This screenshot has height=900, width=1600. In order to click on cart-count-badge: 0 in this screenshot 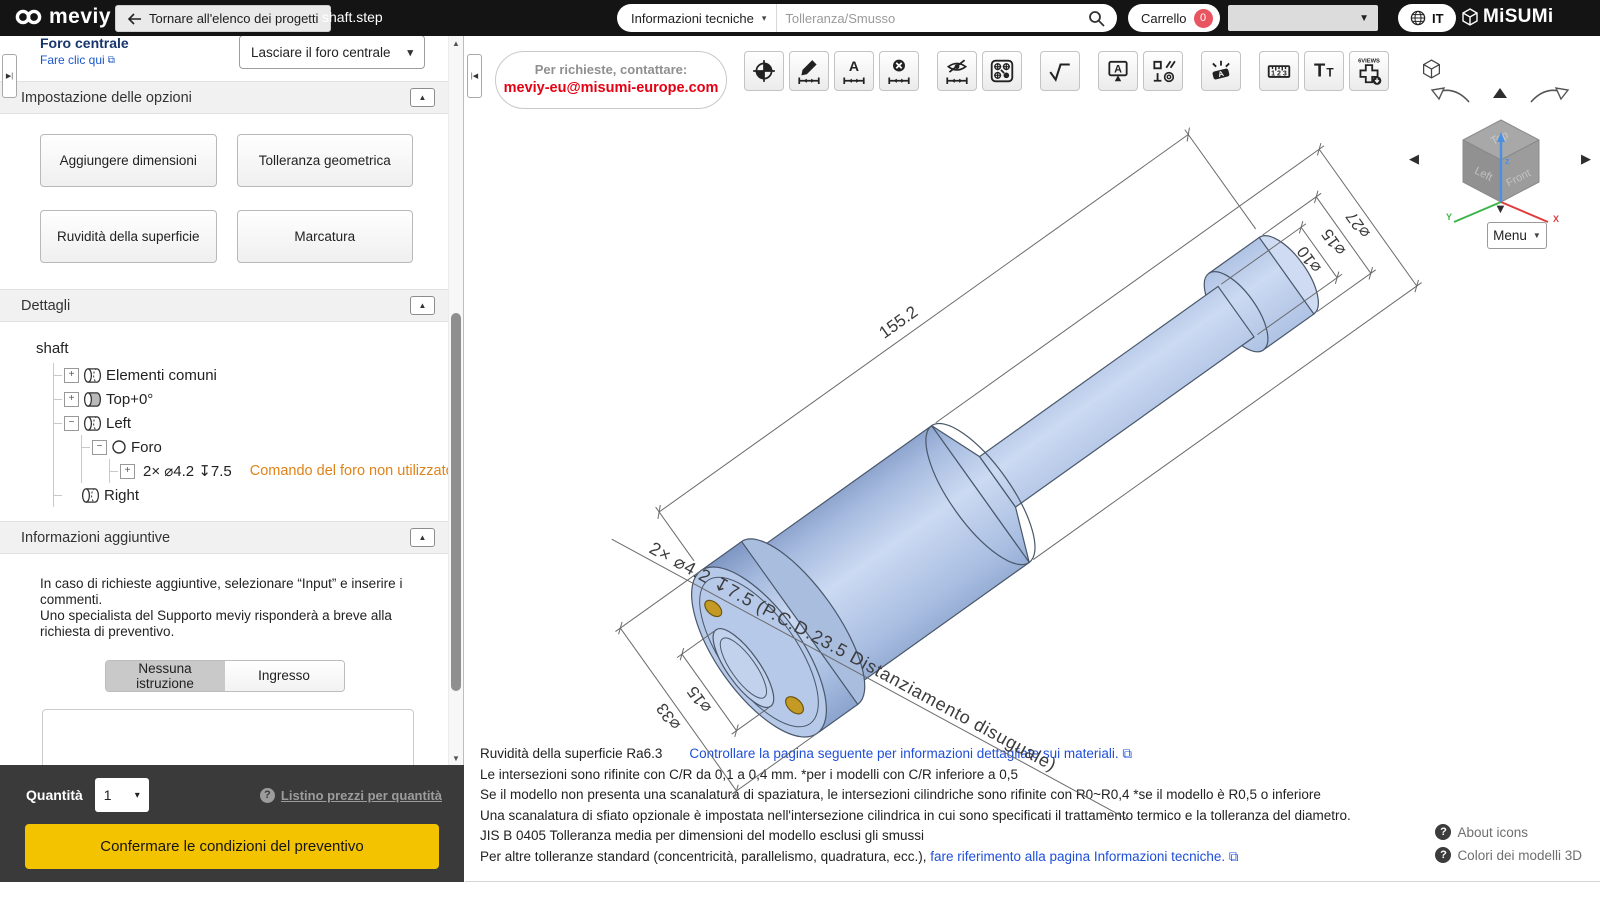, I will do `click(1203, 18)`.